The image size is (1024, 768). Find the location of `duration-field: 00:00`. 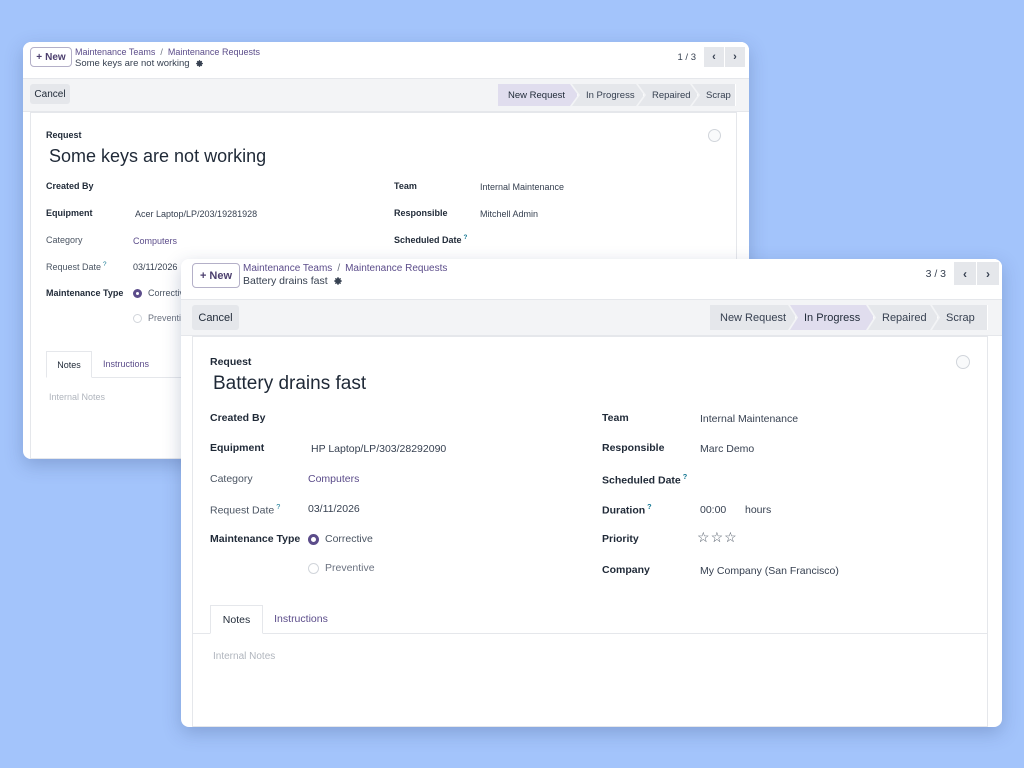

duration-field: 00:00 is located at coordinates (713, 510).